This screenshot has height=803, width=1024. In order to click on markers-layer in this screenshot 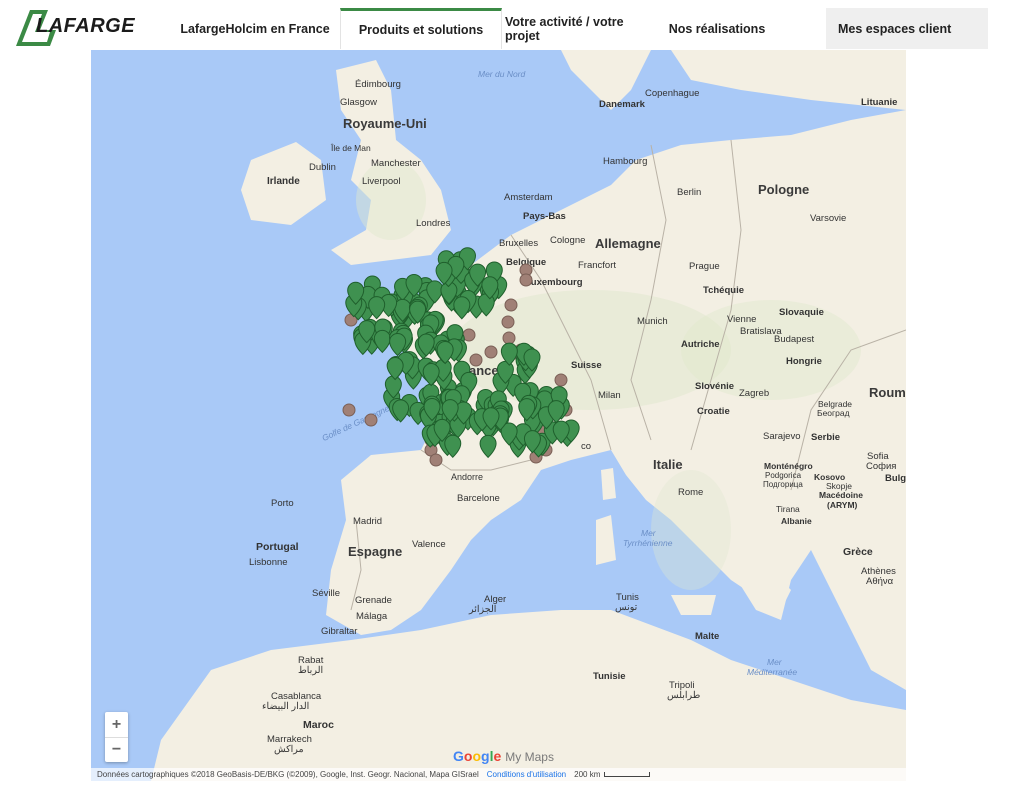, I will do `click(461, 357)`.